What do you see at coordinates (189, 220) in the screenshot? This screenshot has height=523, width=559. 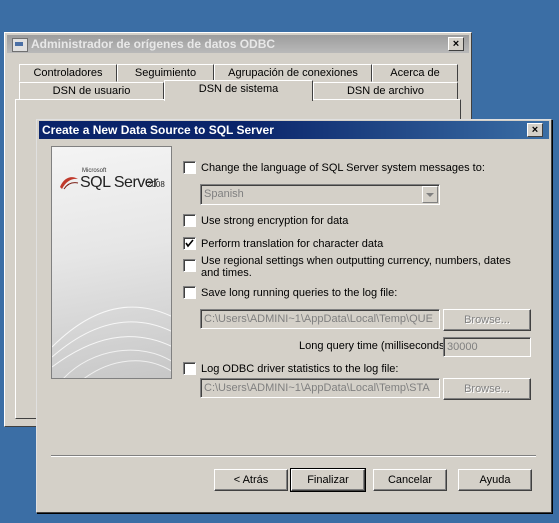 I see `strong-encryption-checkbox` at bounding box center [189, 220].